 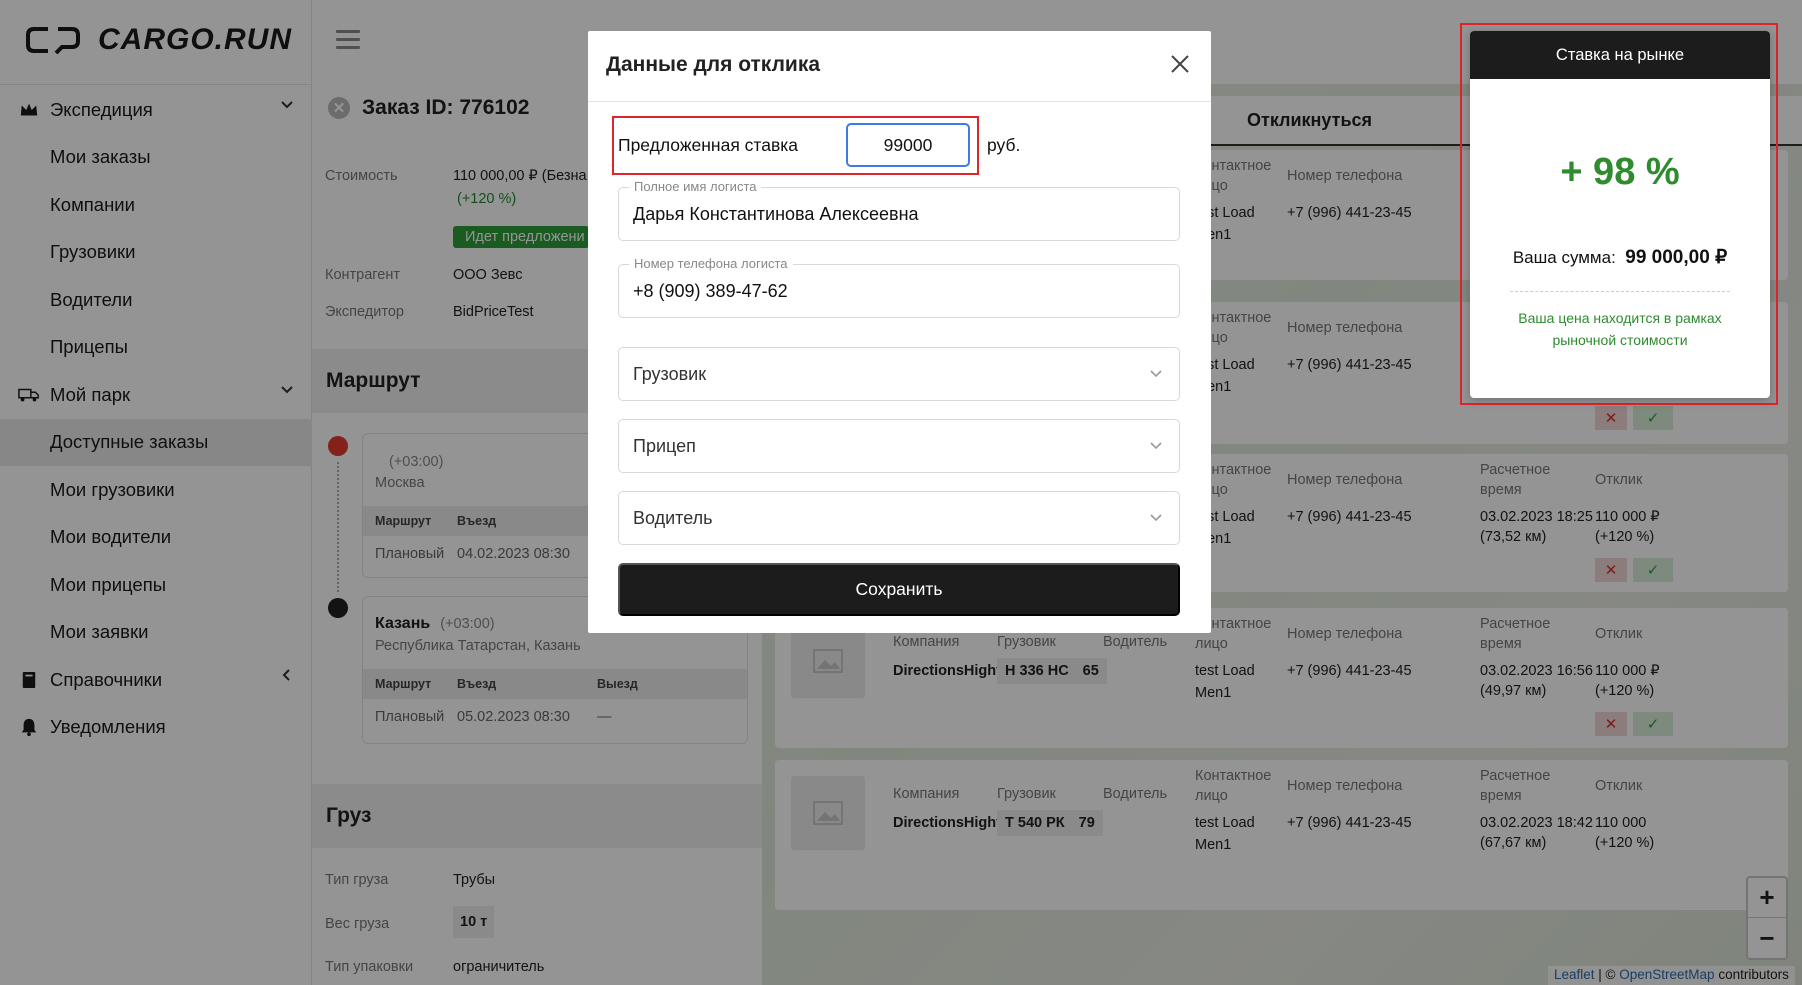 I want to click on market-sum: Ваша сумма: 99 000,00 ₽, so click(x=1620, y=257).